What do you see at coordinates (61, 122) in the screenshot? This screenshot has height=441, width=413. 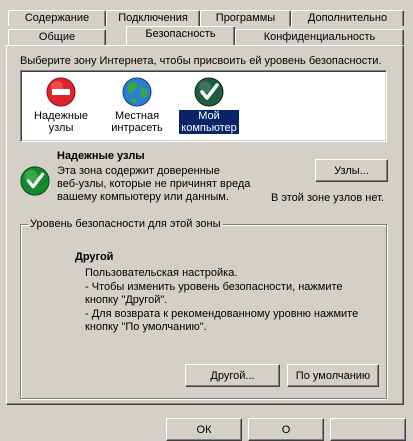 I see `zone-trusted-label: Надежные узлы` at bounding box center [61, 122].